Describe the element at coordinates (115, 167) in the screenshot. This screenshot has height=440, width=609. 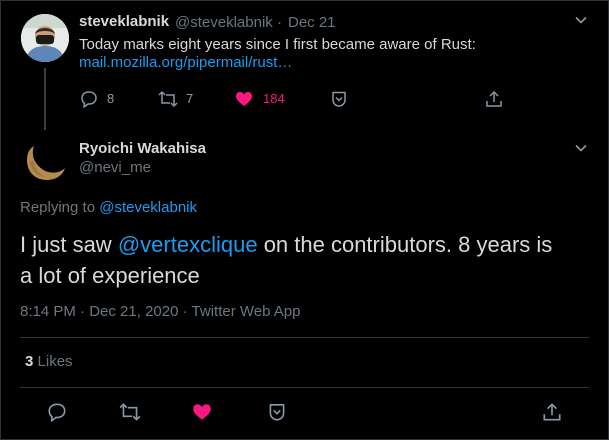
I see `author-handle: @nevi_me` at that location.